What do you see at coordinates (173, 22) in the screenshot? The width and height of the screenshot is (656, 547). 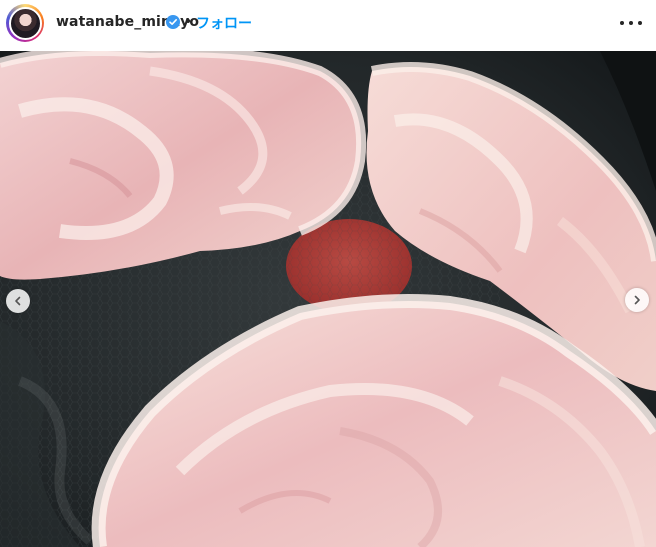 I see `verified-badge-icon` at bounding box center [173, 22].